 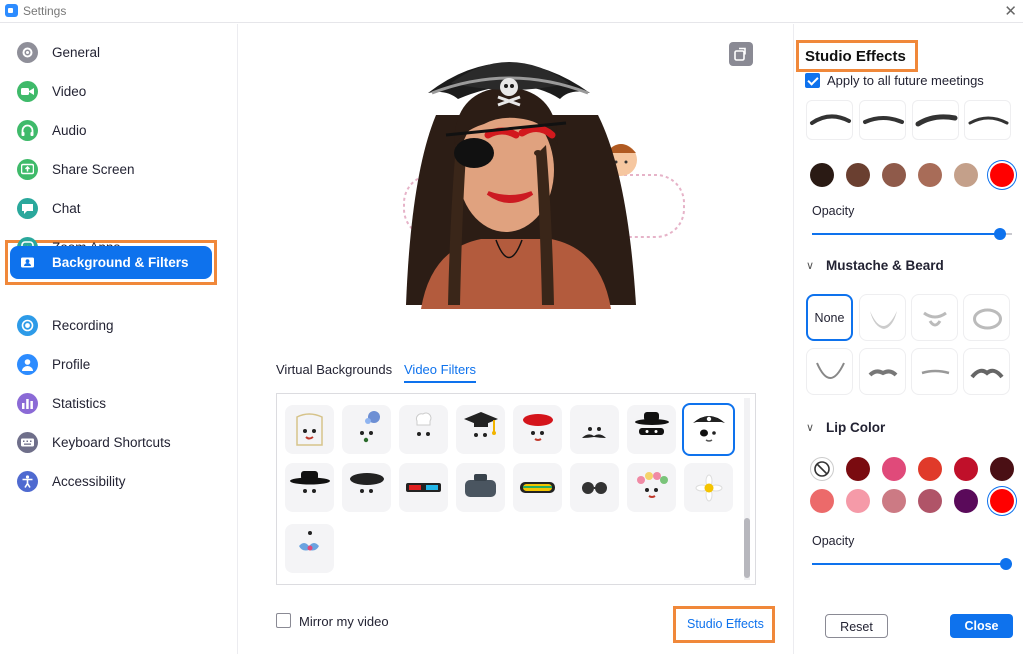 What do you see at coordinates (480, 429) in the screenshot?
I see `graduation-cap-filter-icon` at bounding box center [480, 429].